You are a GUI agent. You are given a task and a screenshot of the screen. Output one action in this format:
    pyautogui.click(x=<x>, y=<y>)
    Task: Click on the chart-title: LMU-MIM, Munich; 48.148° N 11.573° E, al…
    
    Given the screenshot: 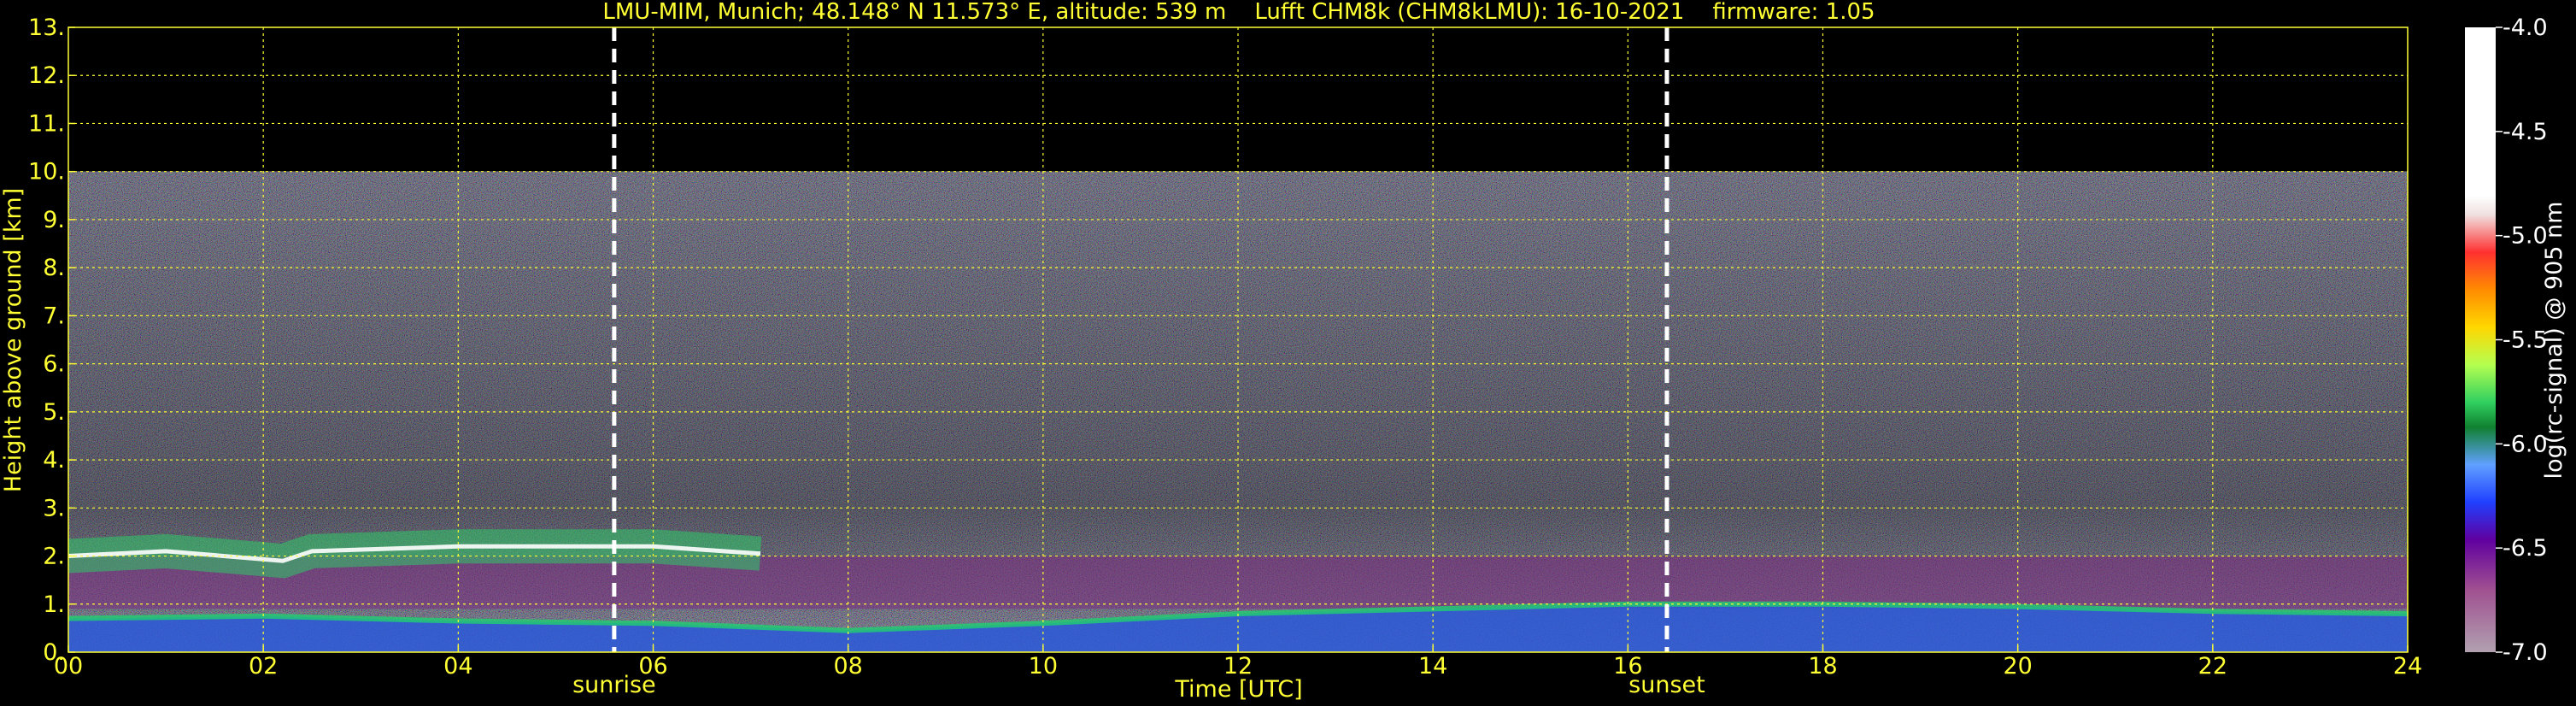 What is the action you would take?
    pyautogui.click(x=1238, y=12)
    